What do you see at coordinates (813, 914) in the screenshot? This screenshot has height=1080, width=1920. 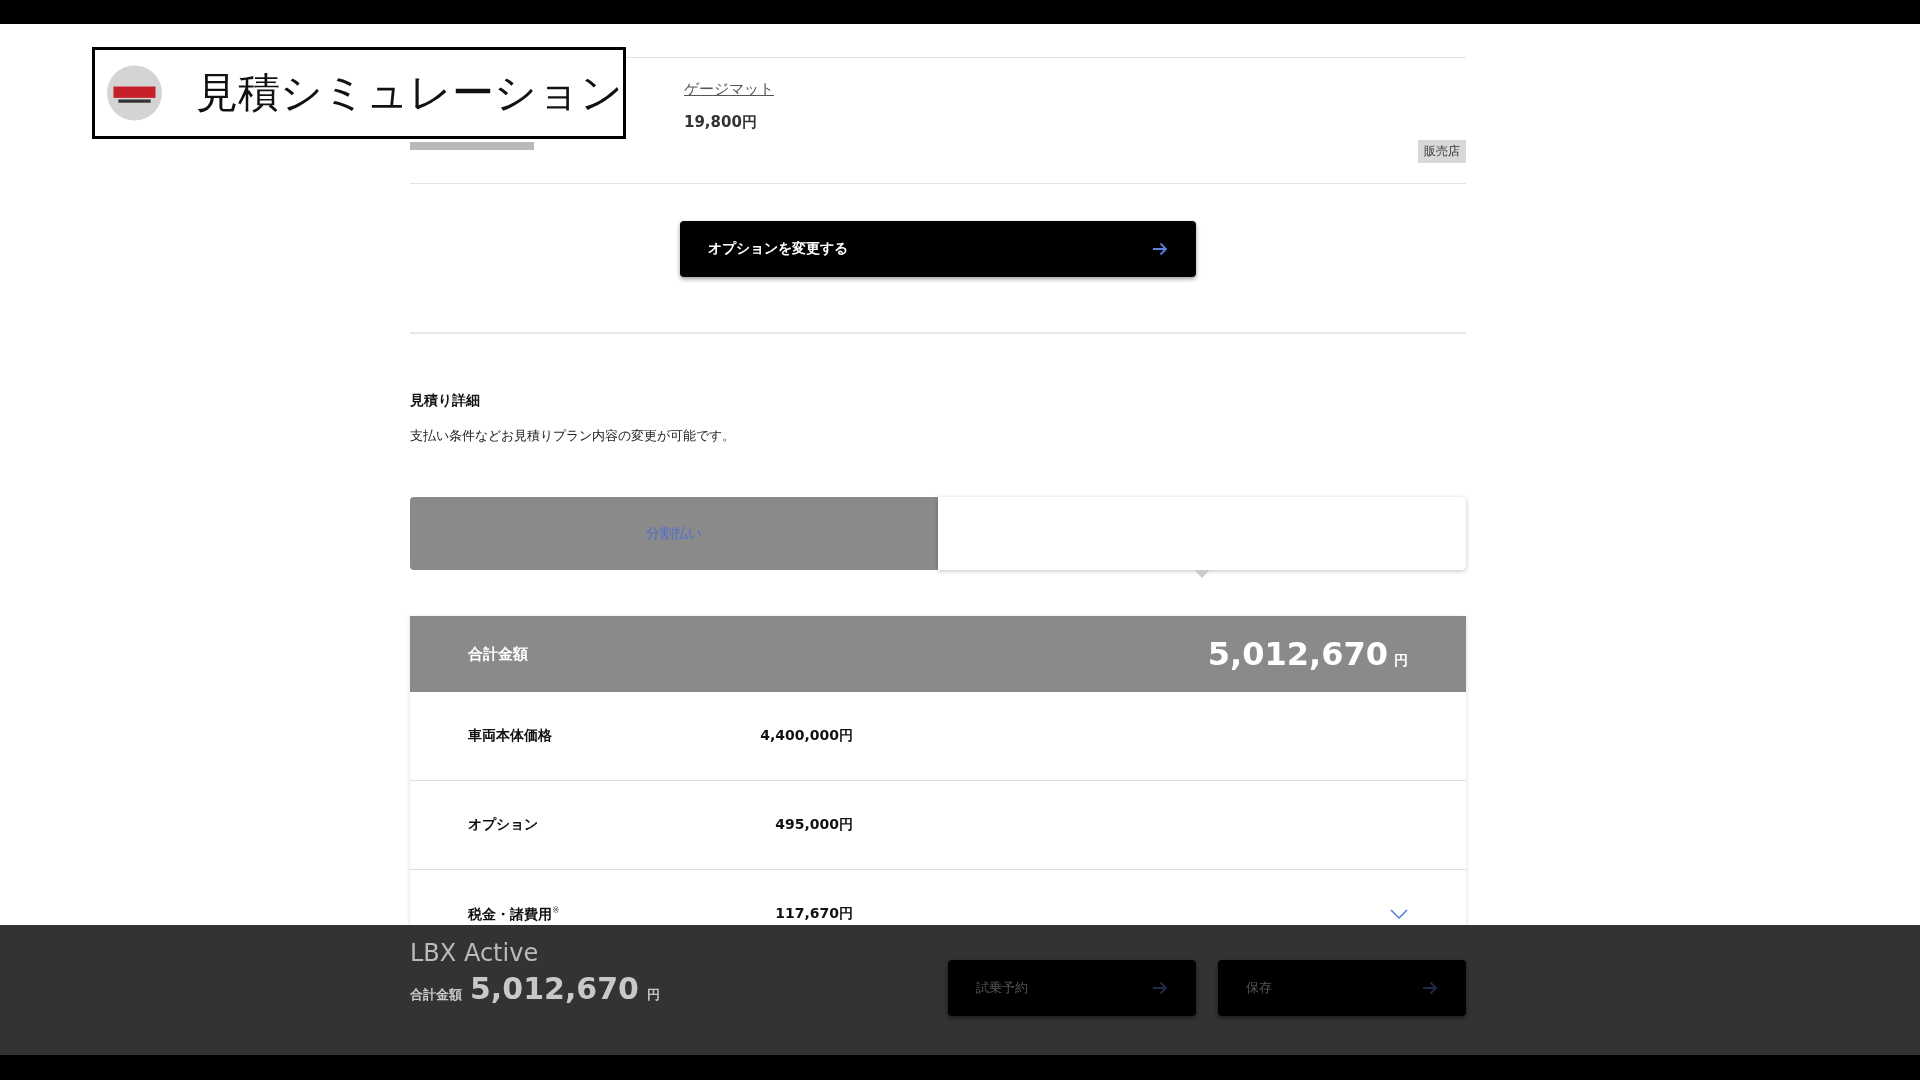 I see `price-value: 117,670円` at bounding box center [813, 914].